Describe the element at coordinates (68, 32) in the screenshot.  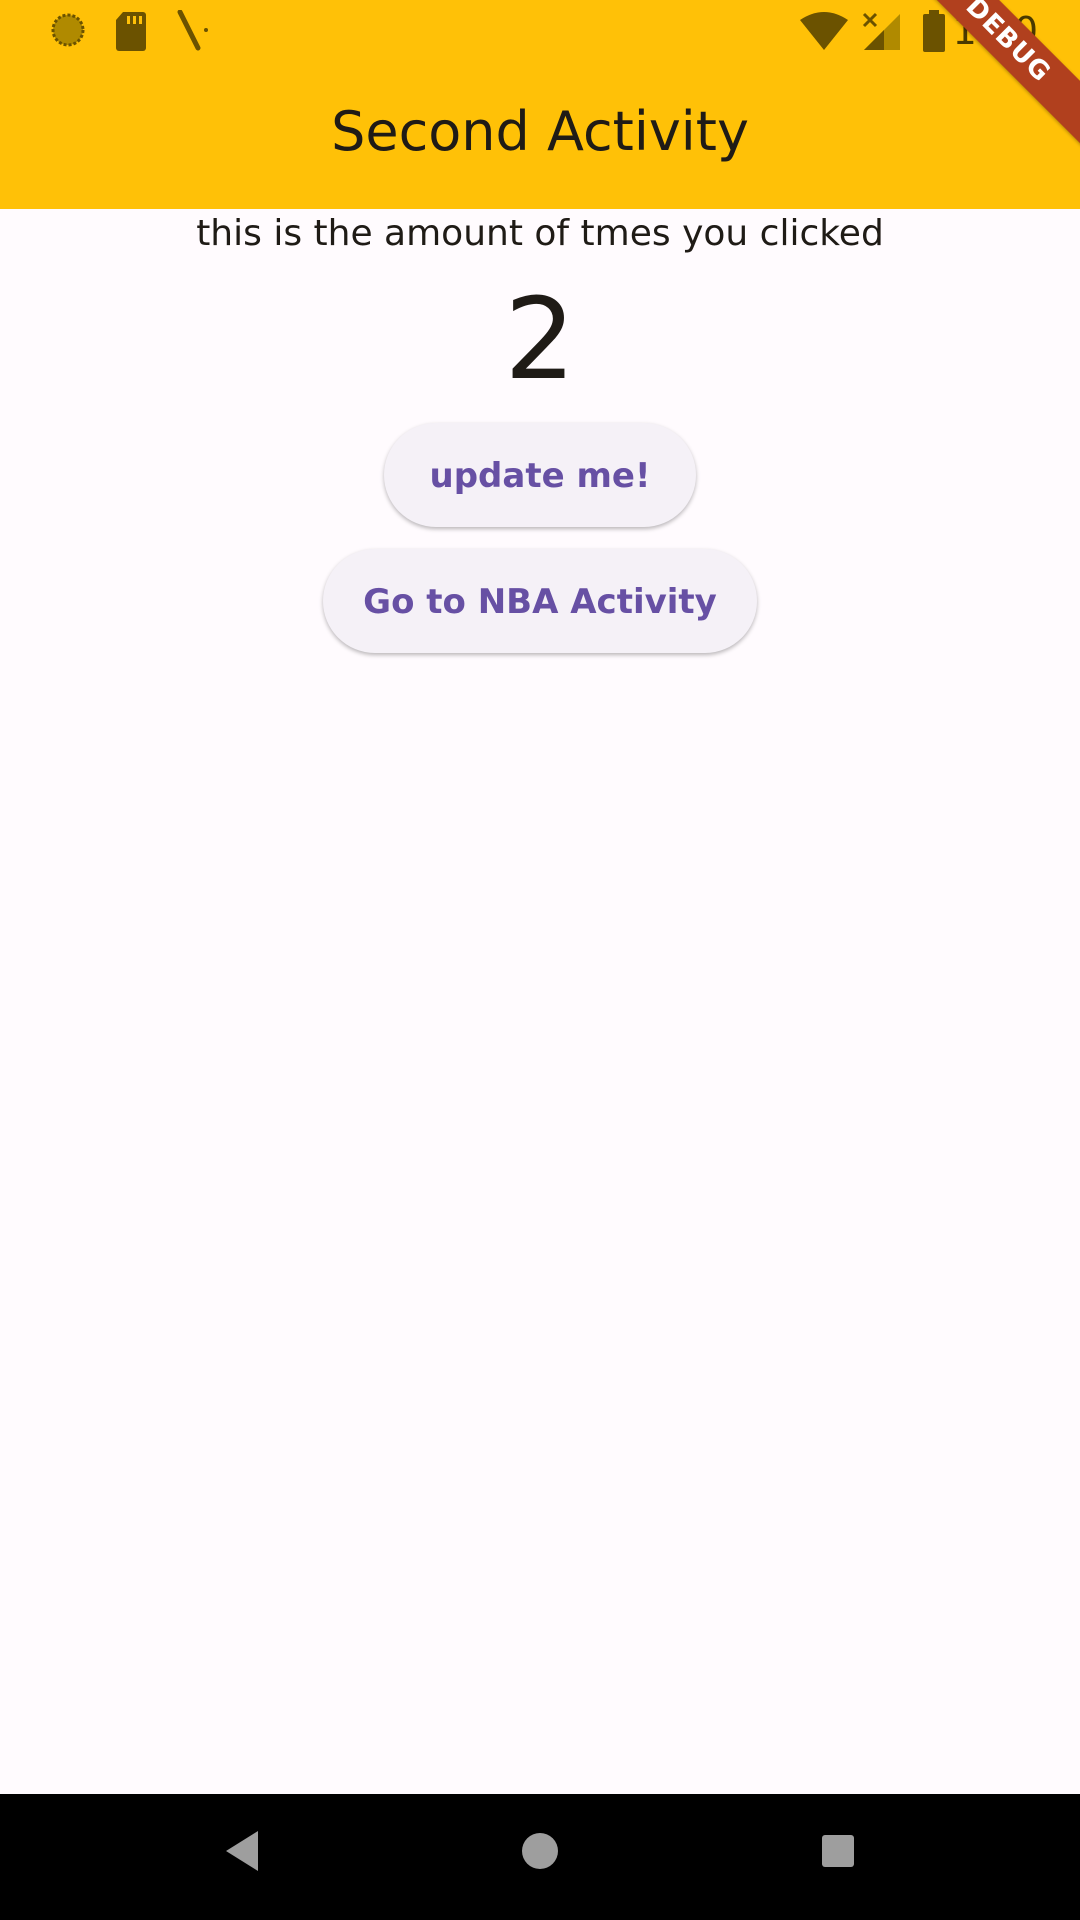
I see `sun-icon` at that location.